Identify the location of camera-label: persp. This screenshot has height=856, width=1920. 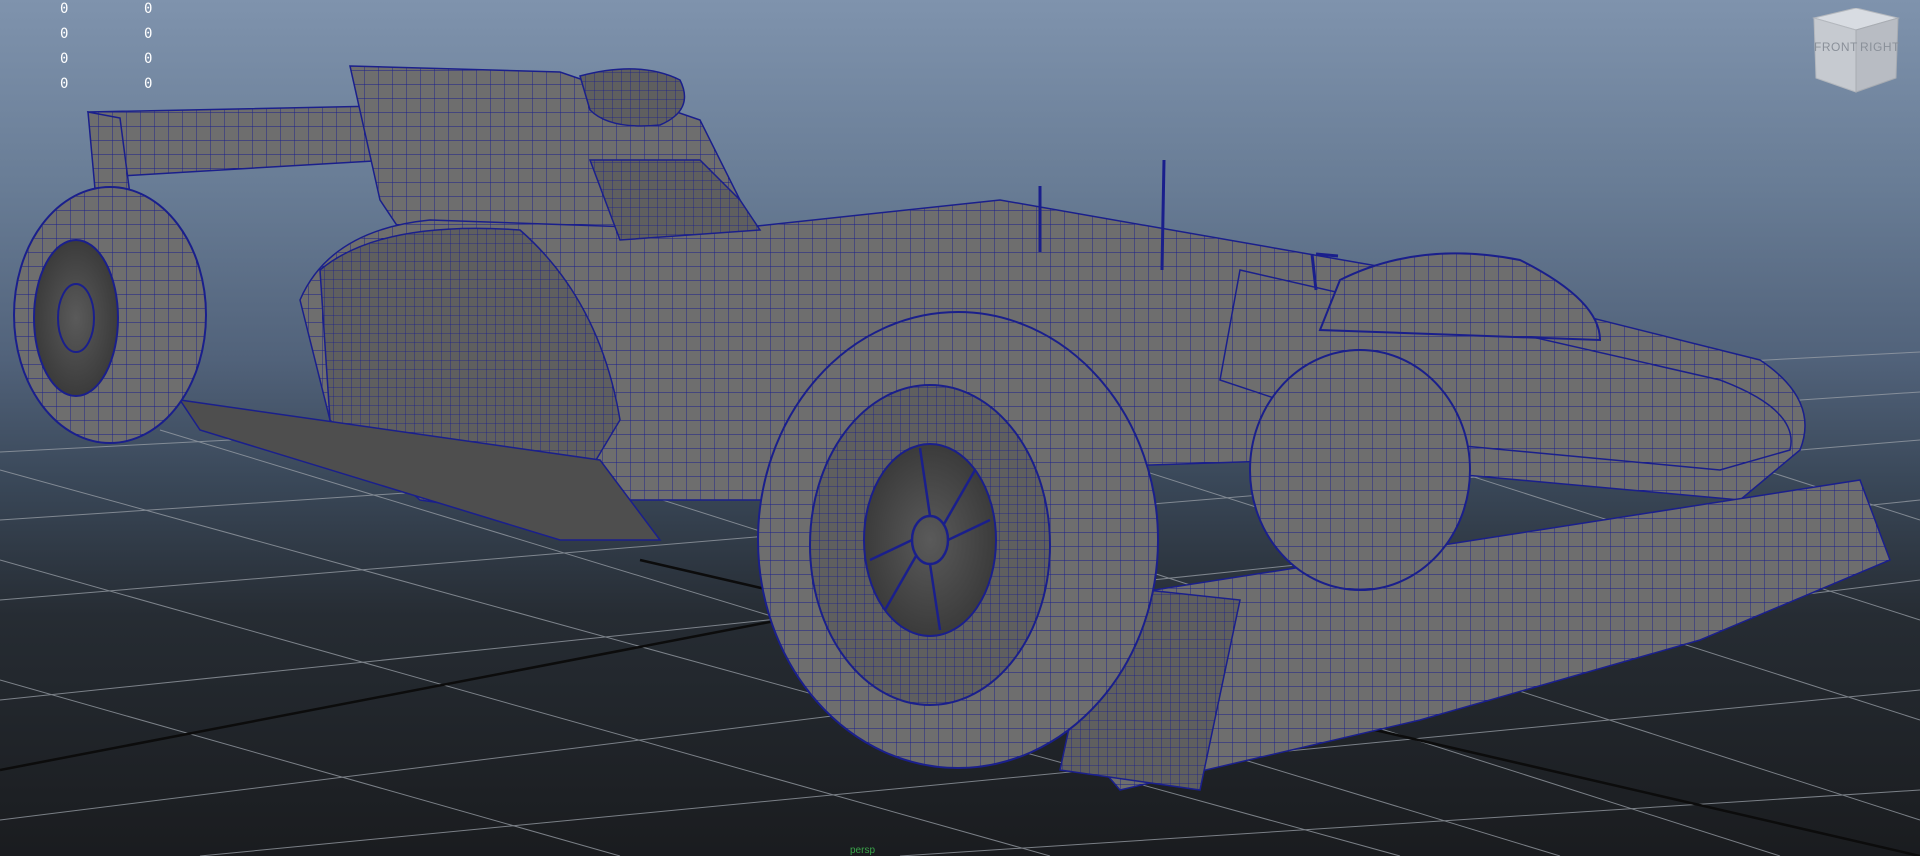
(863, 850).